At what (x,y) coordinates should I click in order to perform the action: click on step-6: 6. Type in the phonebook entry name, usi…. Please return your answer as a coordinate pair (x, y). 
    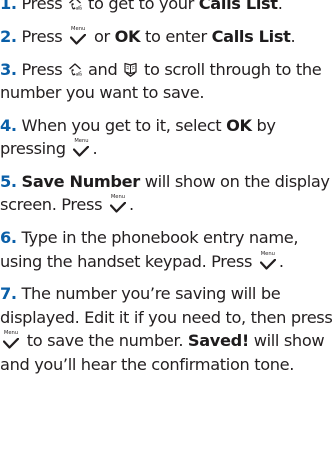
    Looking at the image, I should click on (149, 249).